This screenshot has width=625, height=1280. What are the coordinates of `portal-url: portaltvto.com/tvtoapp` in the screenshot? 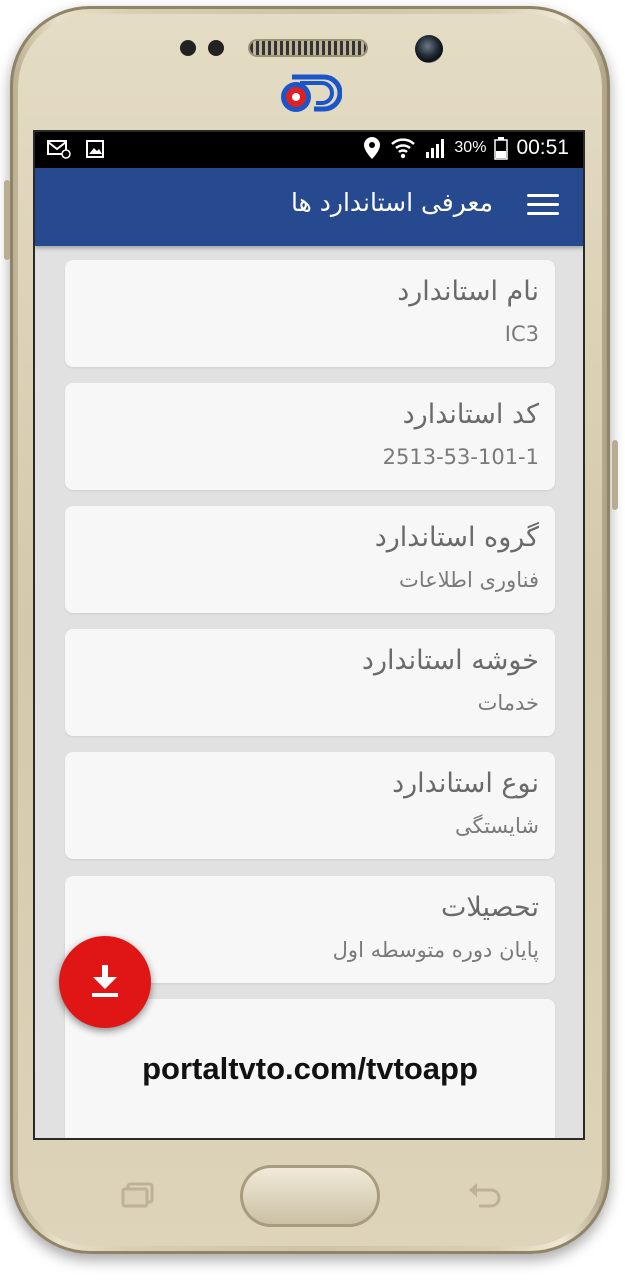 It's located at (310, 1068).